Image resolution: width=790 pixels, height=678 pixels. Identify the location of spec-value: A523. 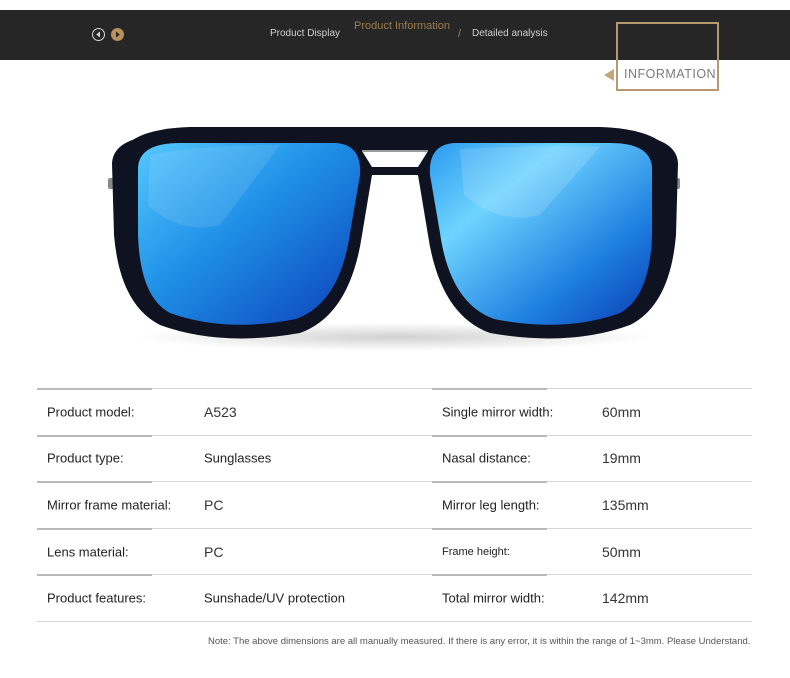
(220, 411).